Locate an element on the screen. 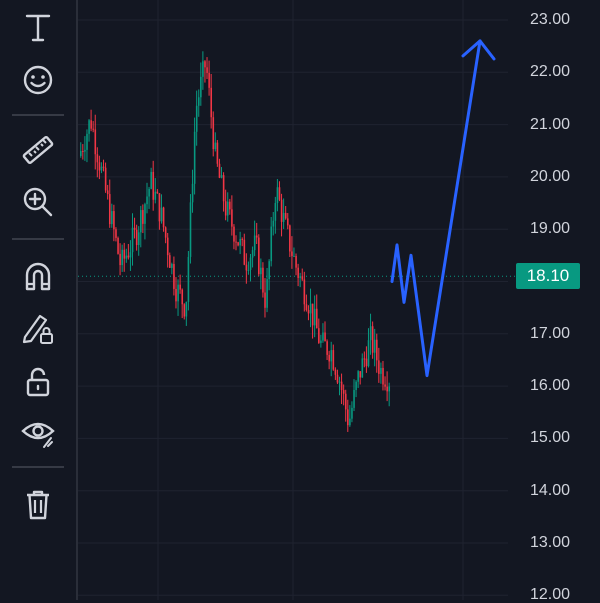 This screenshot has height=603, width=600. lock-drawing-icon is located at coordinates (37, 329).